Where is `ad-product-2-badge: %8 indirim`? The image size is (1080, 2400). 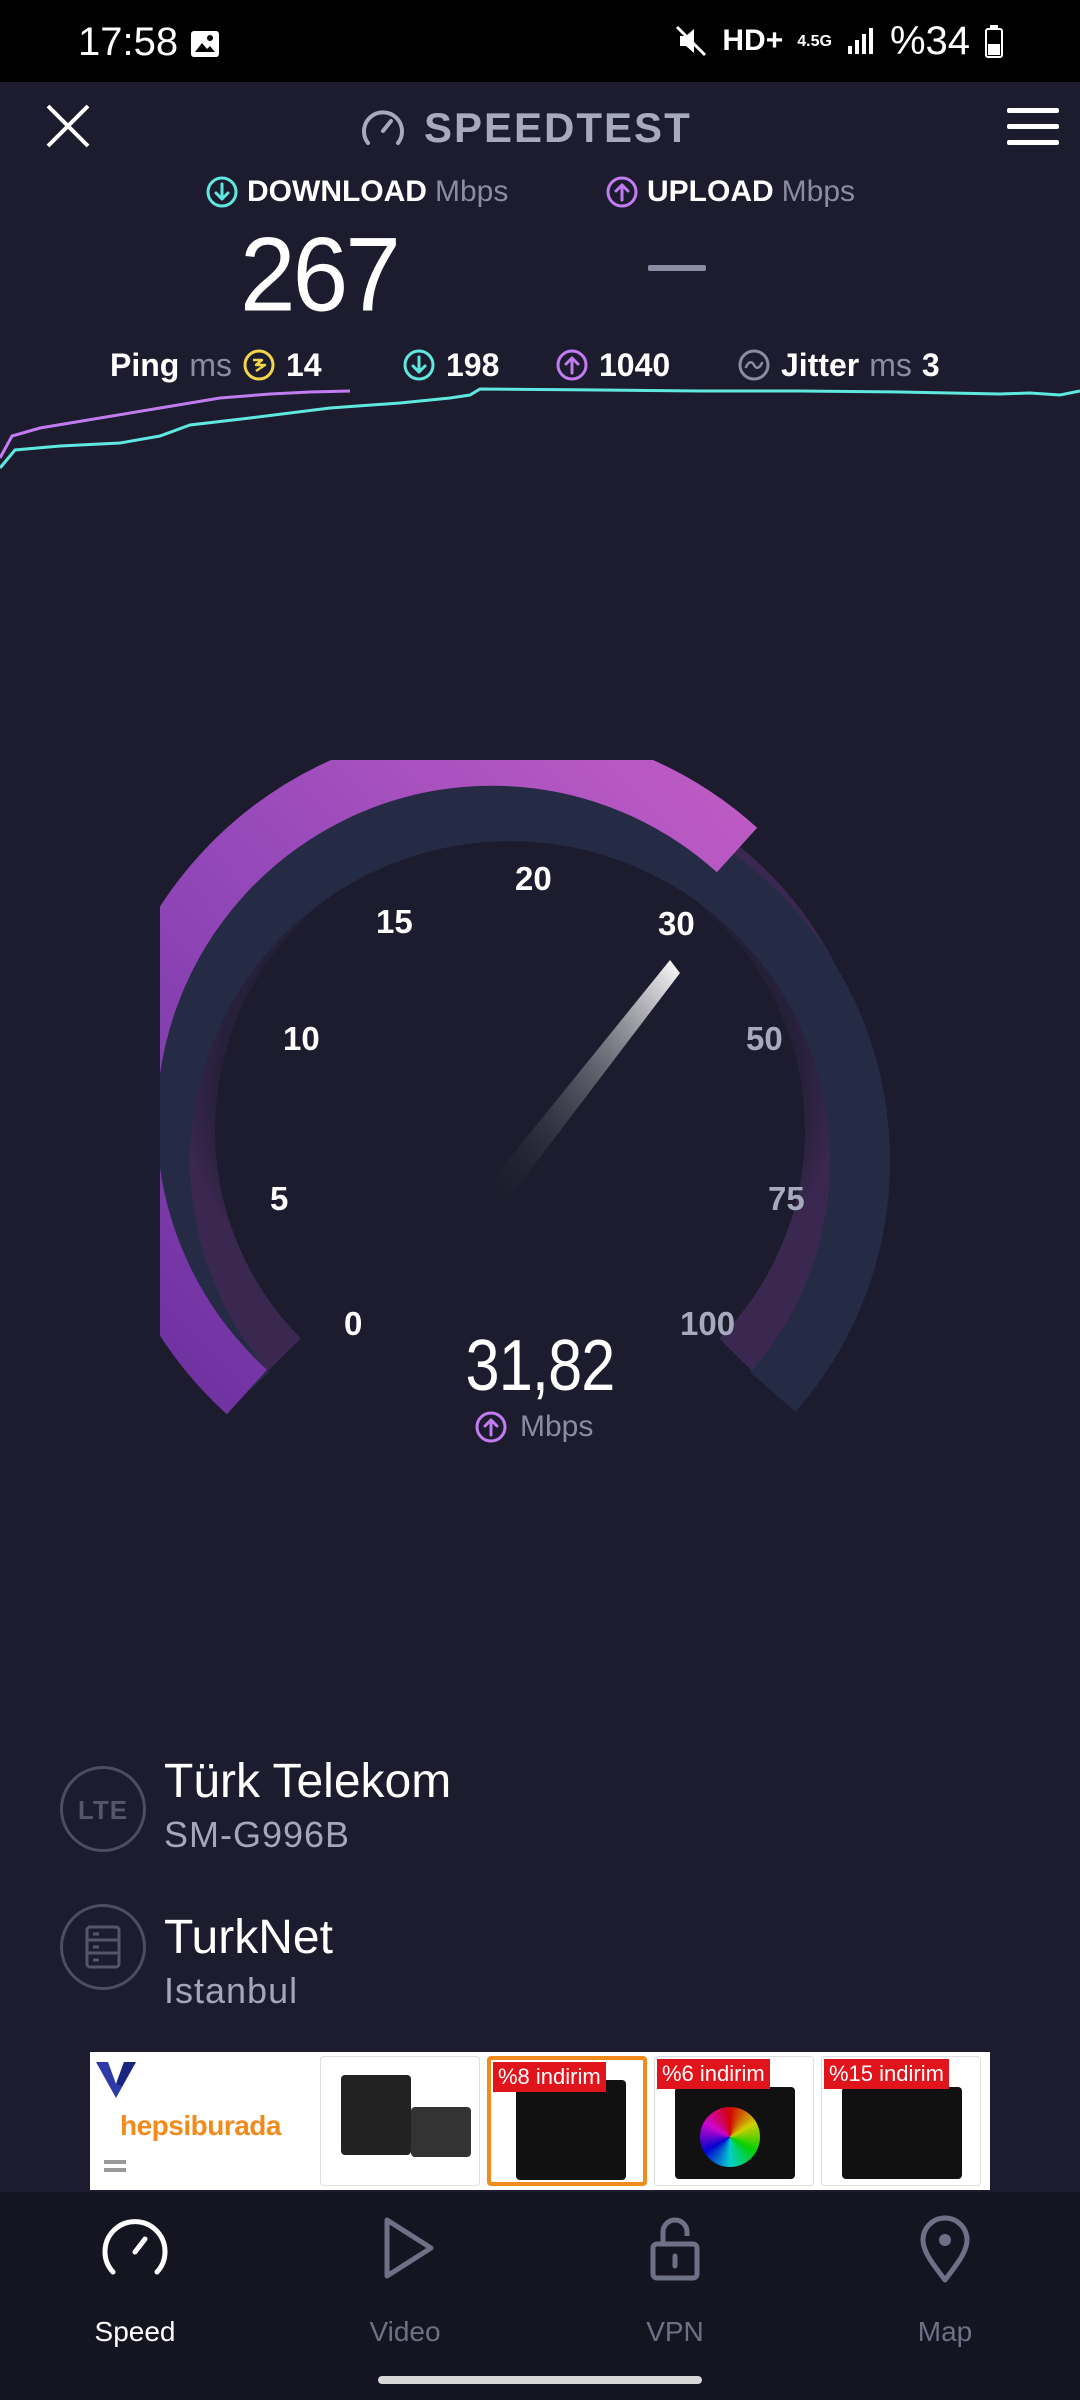 ad-product-2-badge: %8 indirim is located at coordinates (549, 2077).